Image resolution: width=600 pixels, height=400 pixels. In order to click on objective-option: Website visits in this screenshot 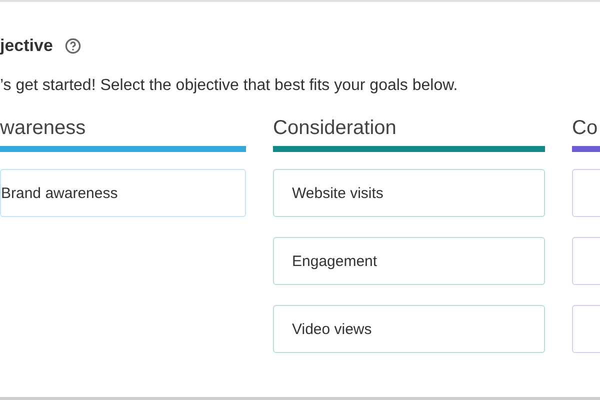, I will do `click(409, 193)`.